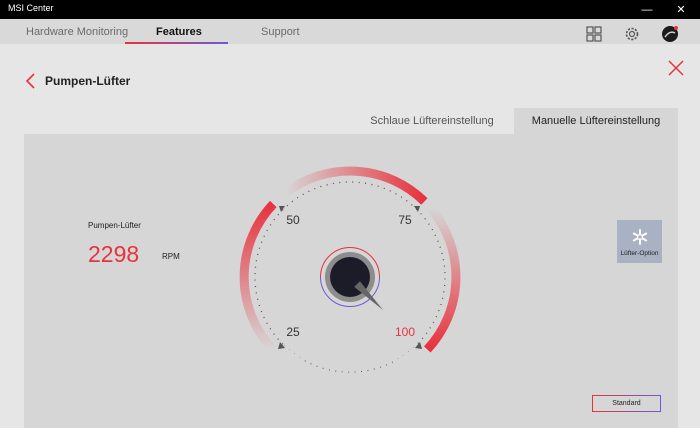  Describe the element at coordinates (293, 220) in the screenshot. I see `tick-label-50: 50` at that location.